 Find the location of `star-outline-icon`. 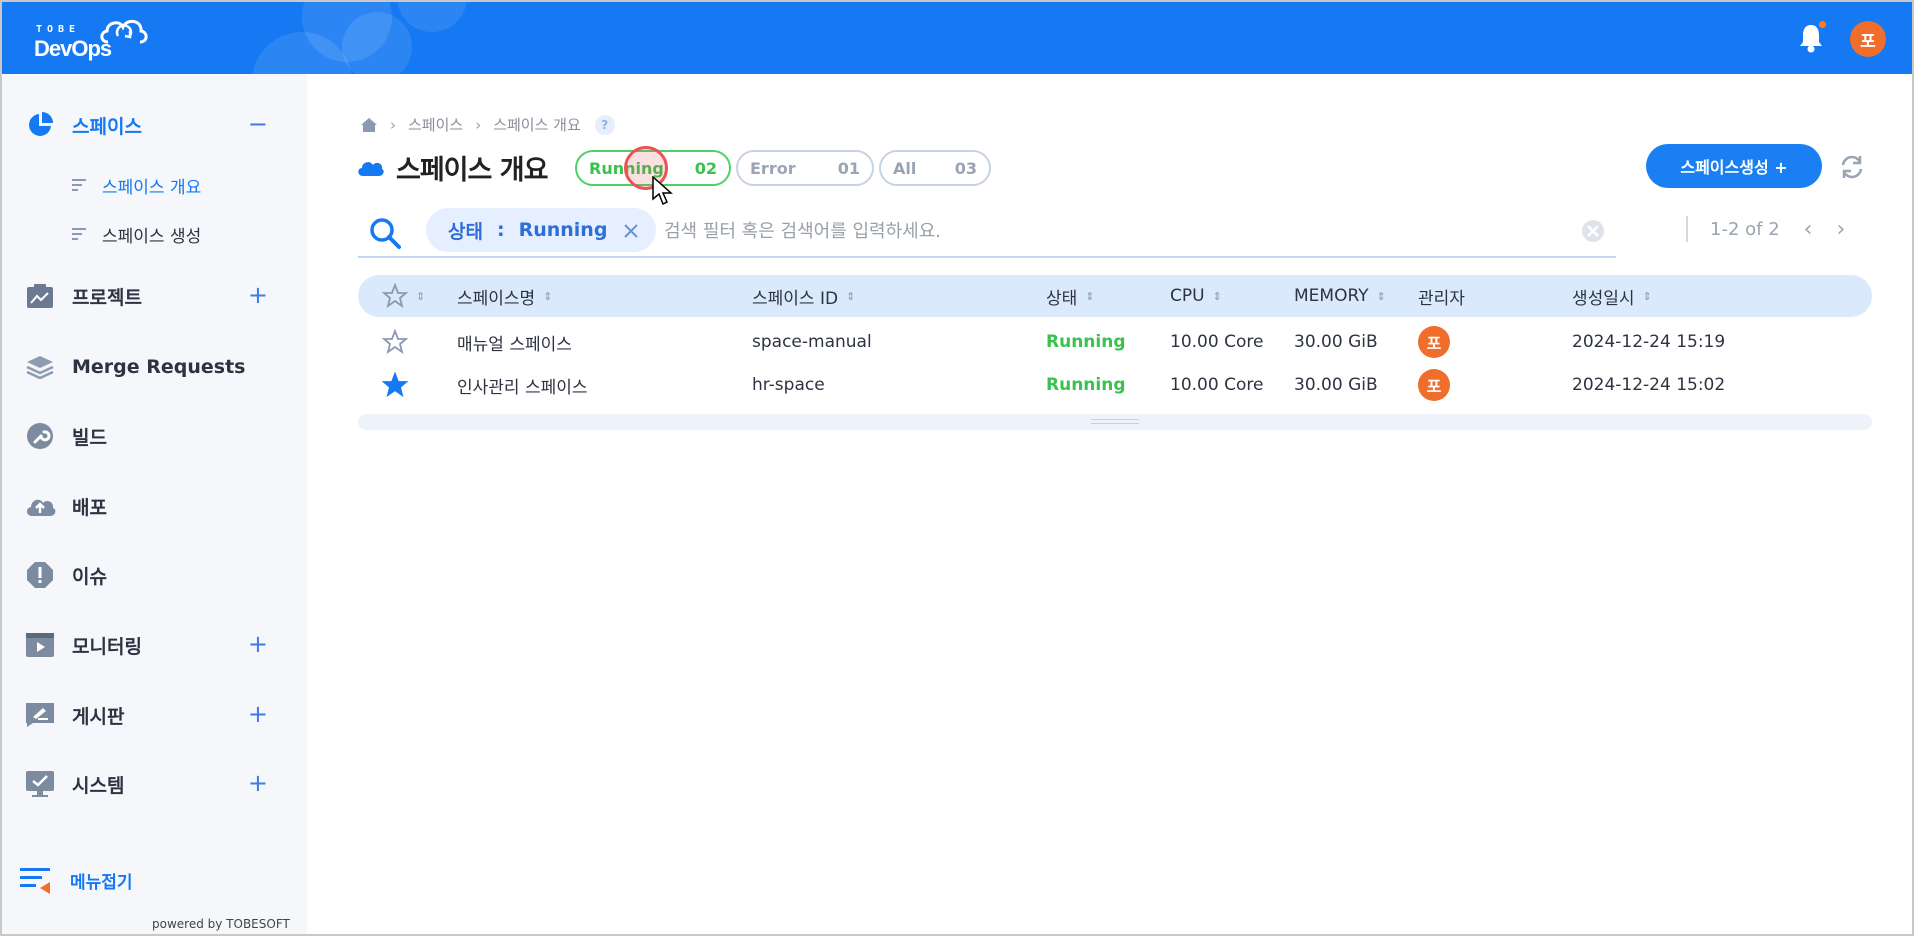

star-outline-icon is located at coordinates (395, 342).